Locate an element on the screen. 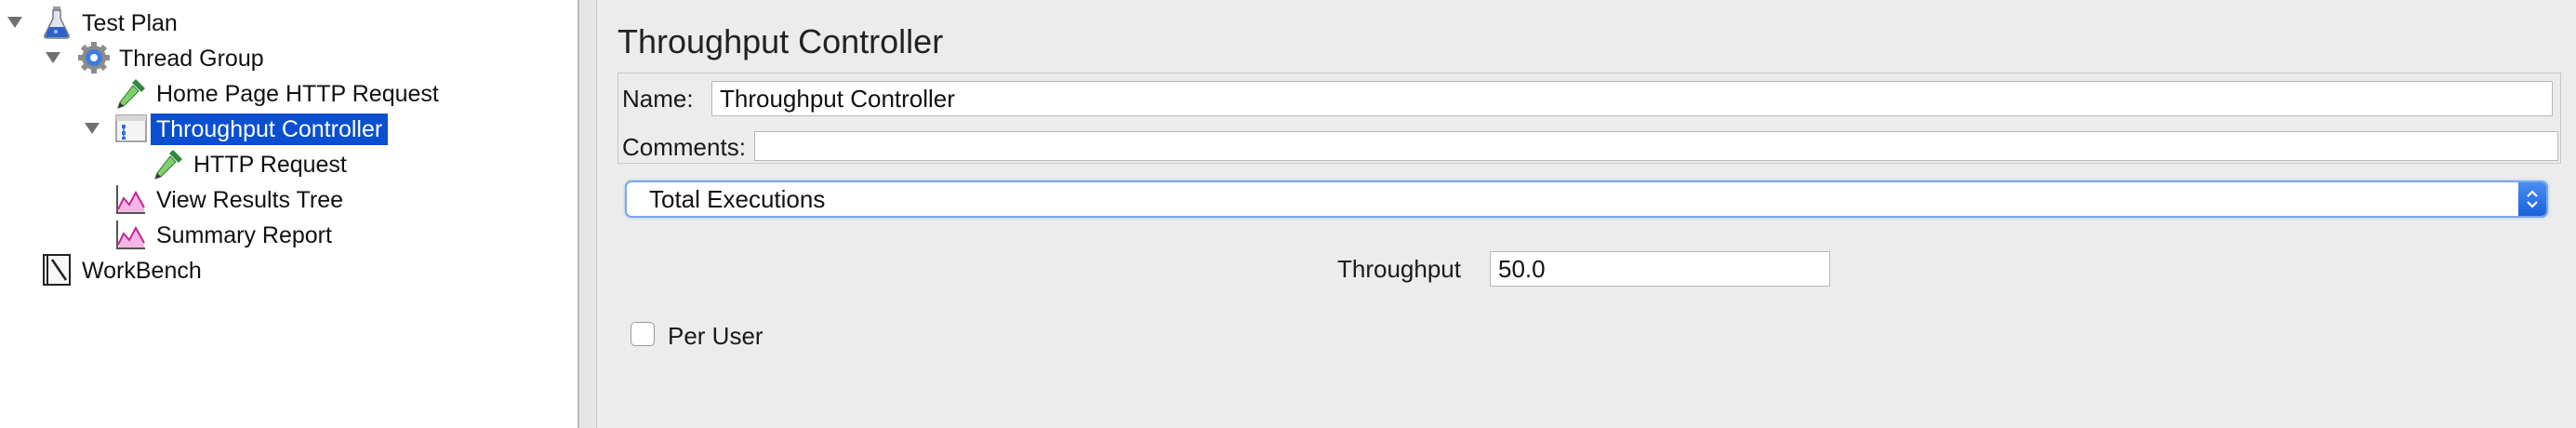  comments-label: Comments: is located at coordinates (684, 147).